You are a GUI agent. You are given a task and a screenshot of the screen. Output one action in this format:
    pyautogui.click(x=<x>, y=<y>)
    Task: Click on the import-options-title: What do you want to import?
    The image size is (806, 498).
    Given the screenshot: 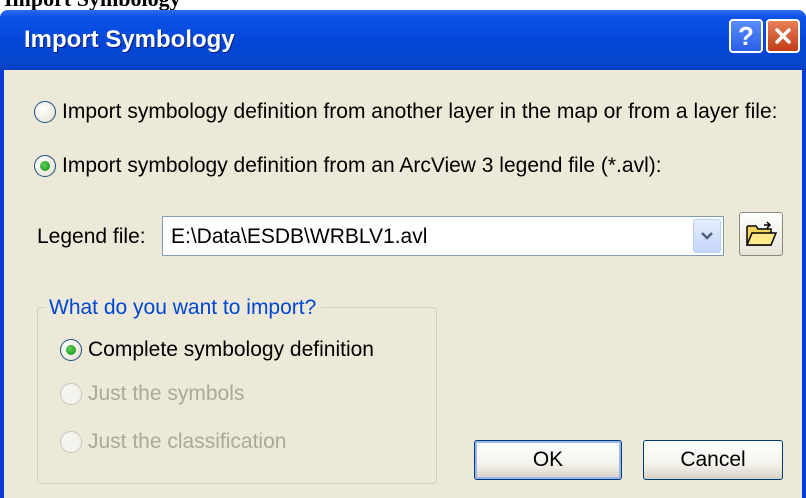 What is the action you would take?
    pyautogui.click(x=183, y=308)
    